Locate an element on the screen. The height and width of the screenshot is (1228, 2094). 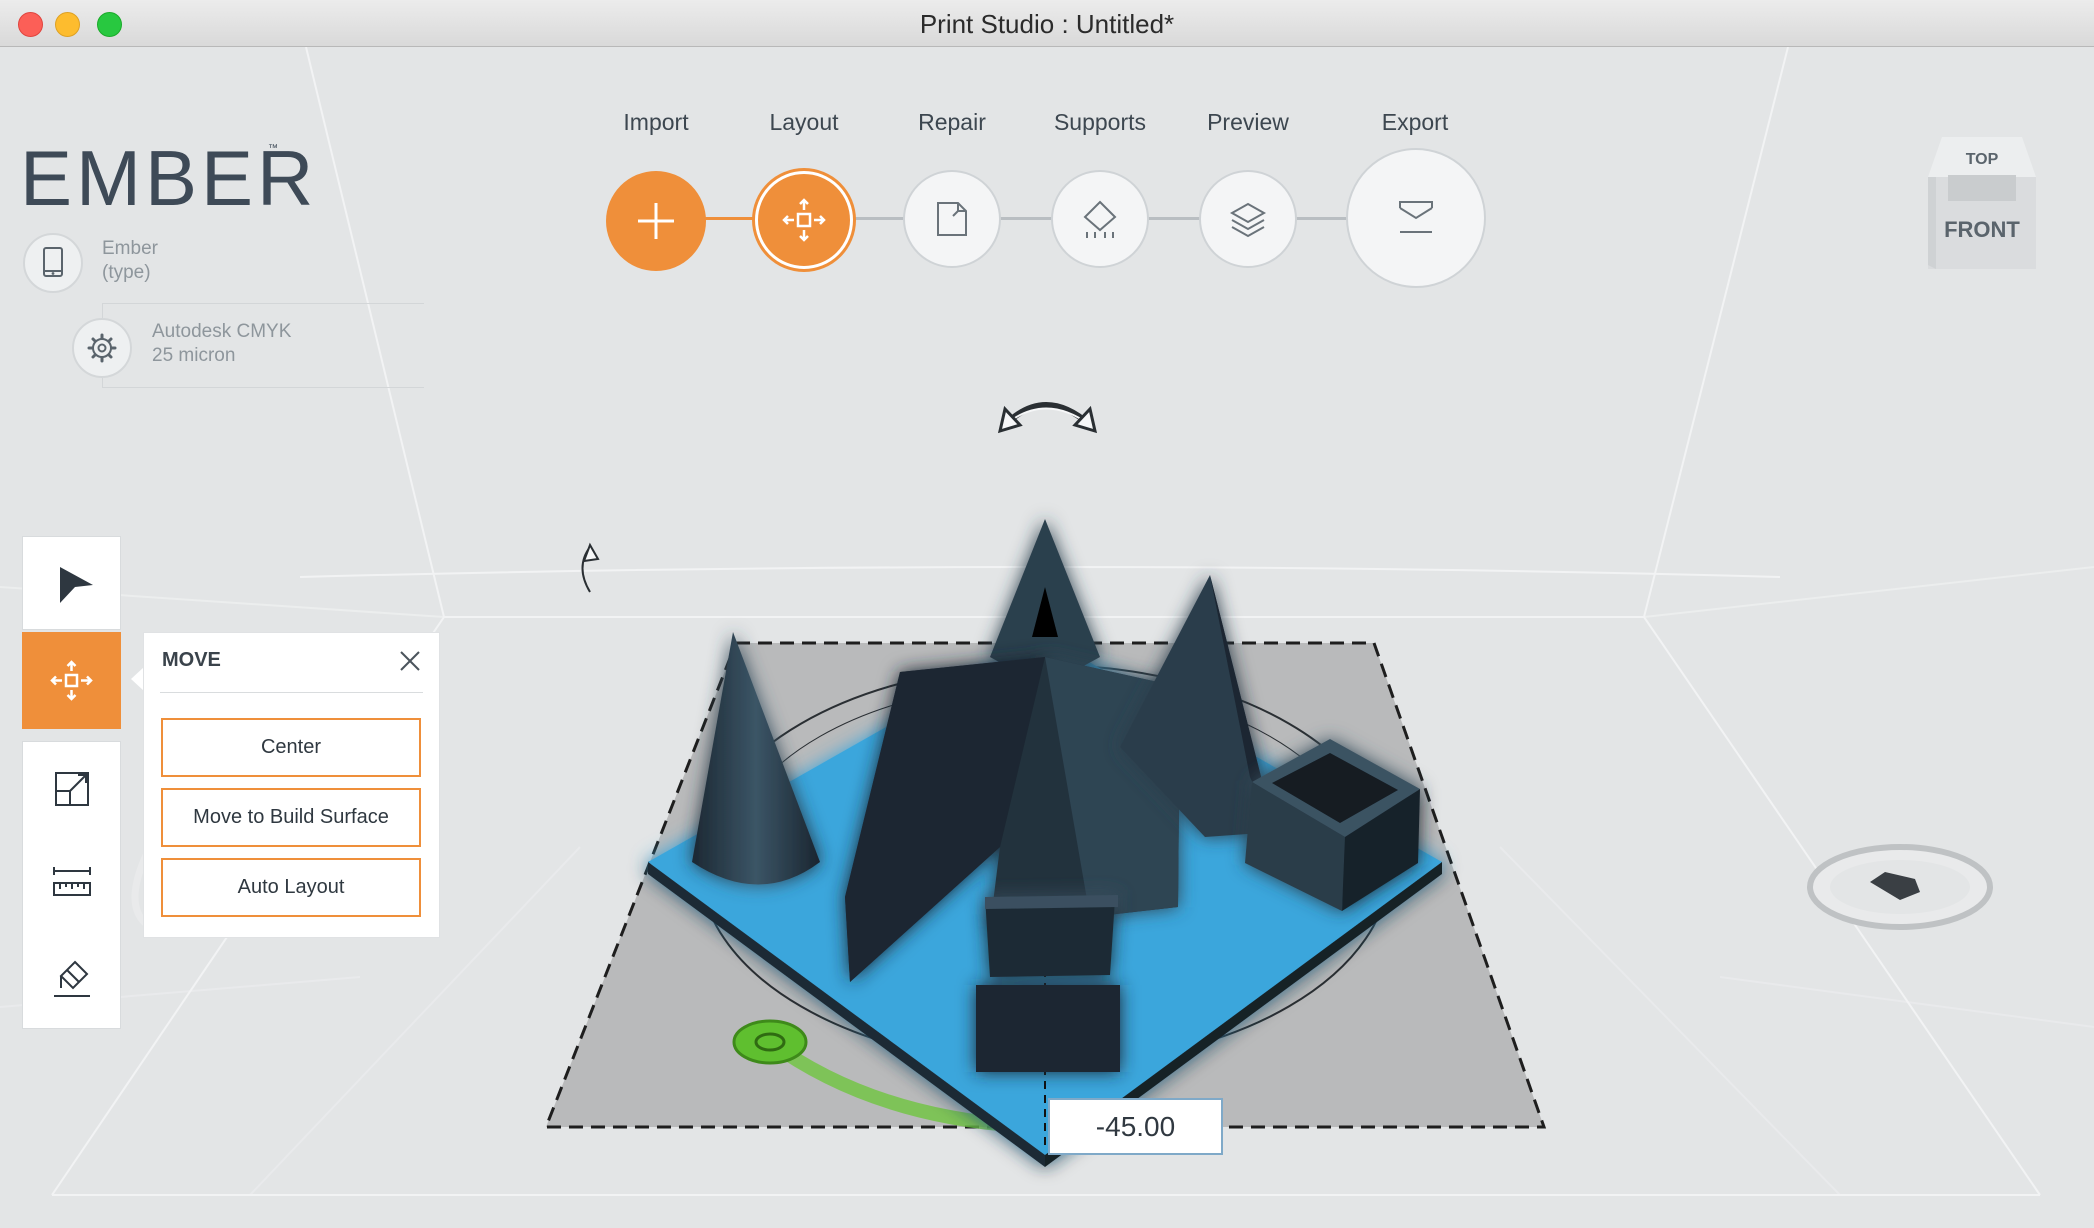
step-export-button is located at coordinates (1416, 218).